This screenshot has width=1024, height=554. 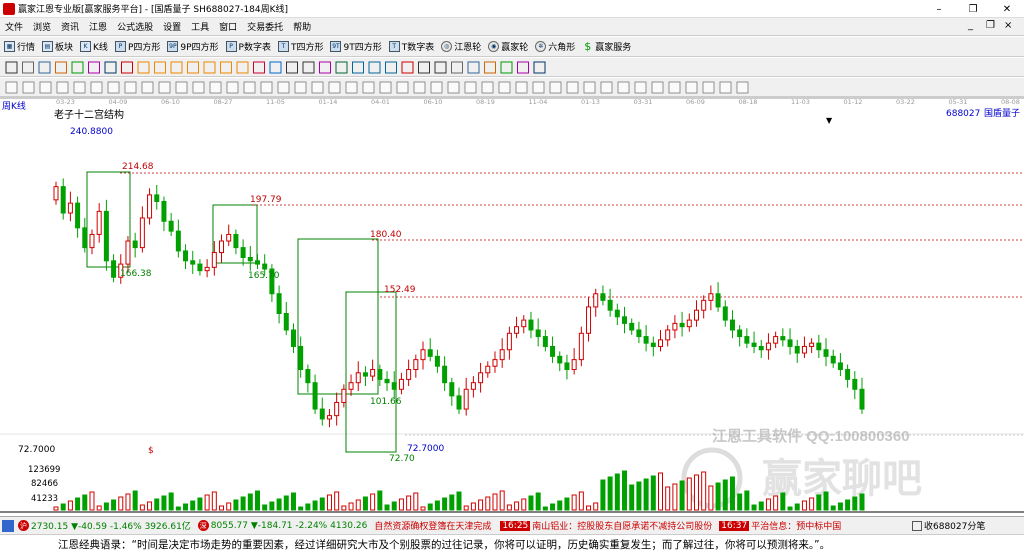 What do you see at coordinates (193, 46) in the screenshot?
I see `toolbar-9p-square-button: 9P 9P四方形` at bounding box center [193, 46].